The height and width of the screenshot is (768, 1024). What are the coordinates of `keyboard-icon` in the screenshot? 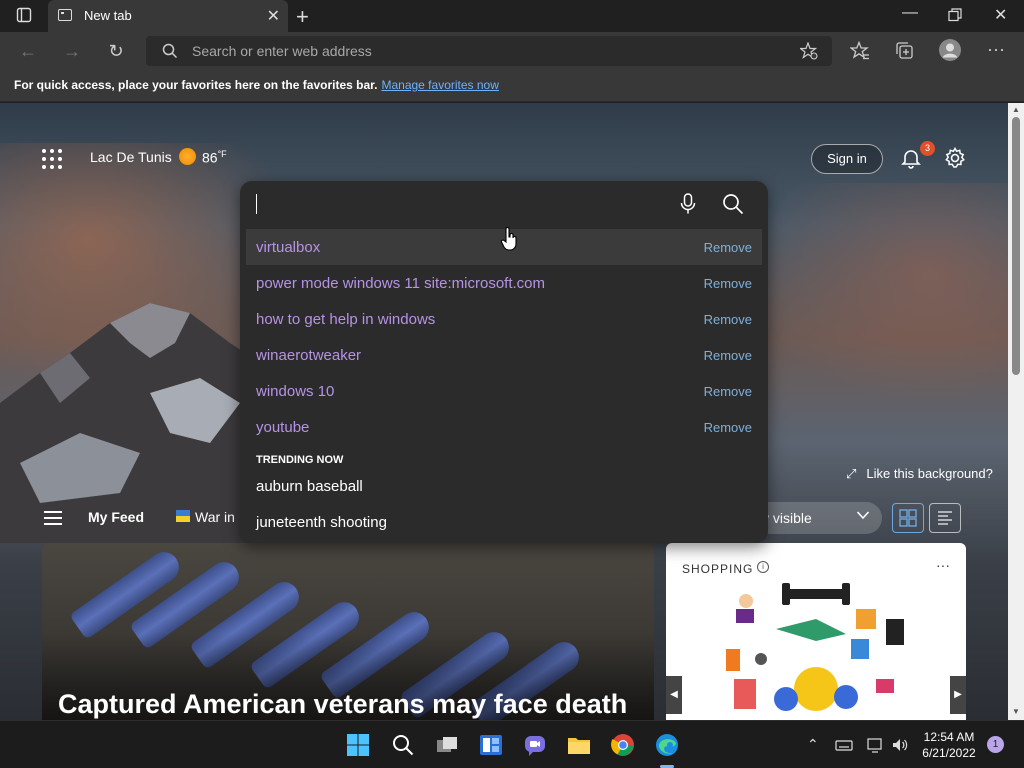 It's located at (844, 745).